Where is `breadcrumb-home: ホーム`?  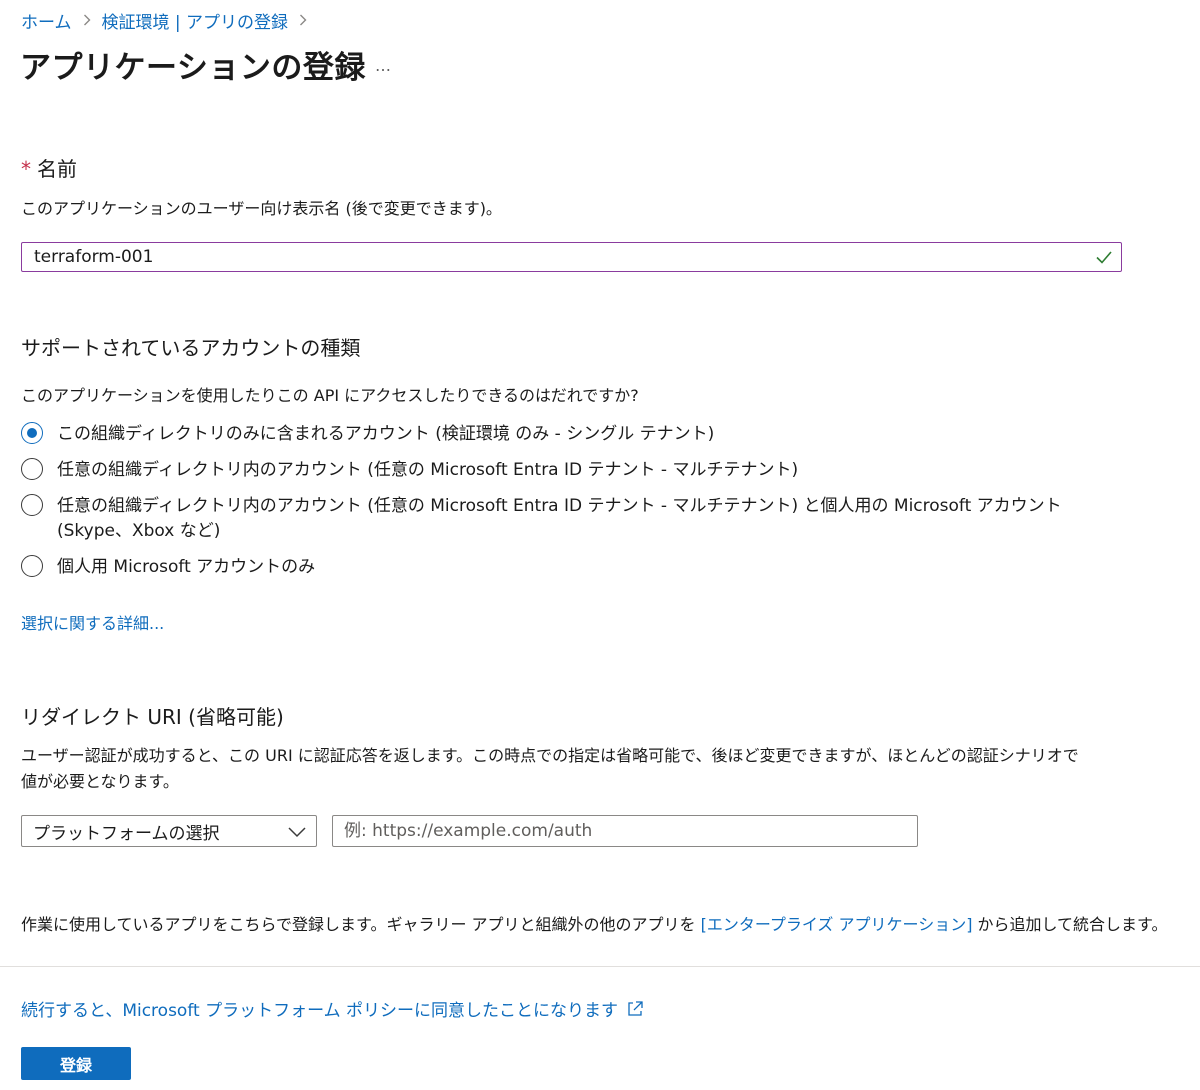
breadcrumb-home: ホーム is located at coordinates (46, 20).